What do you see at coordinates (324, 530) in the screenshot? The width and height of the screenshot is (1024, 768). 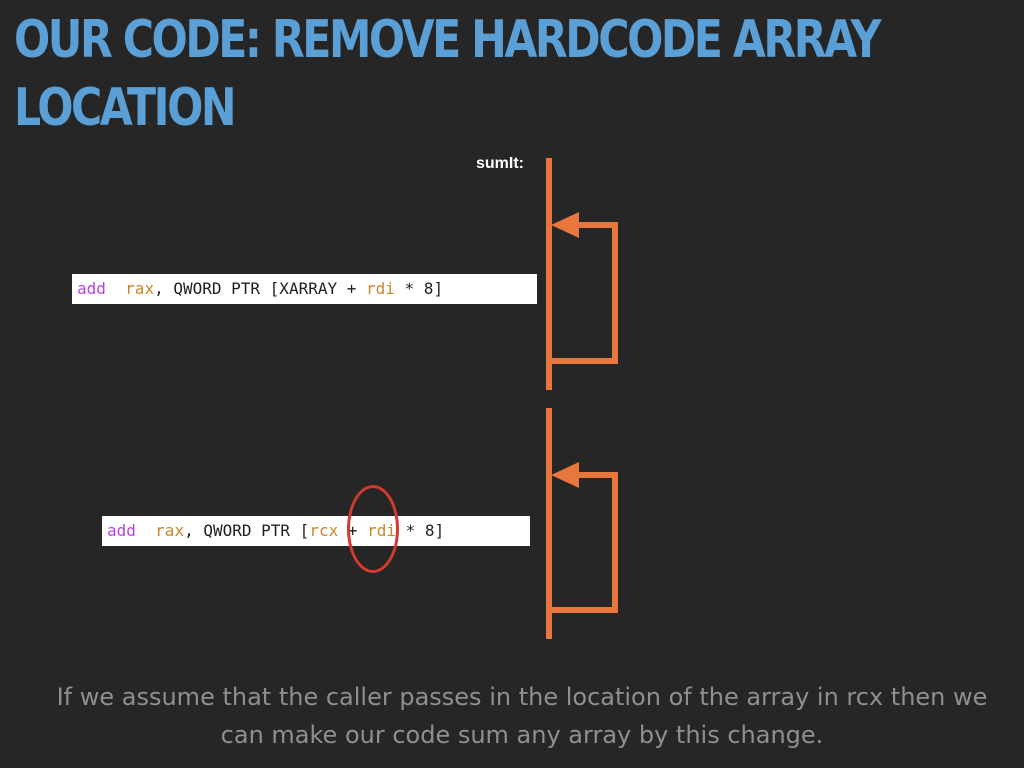 I see `code-base-register: rcx` at bounding box center [324, 530].